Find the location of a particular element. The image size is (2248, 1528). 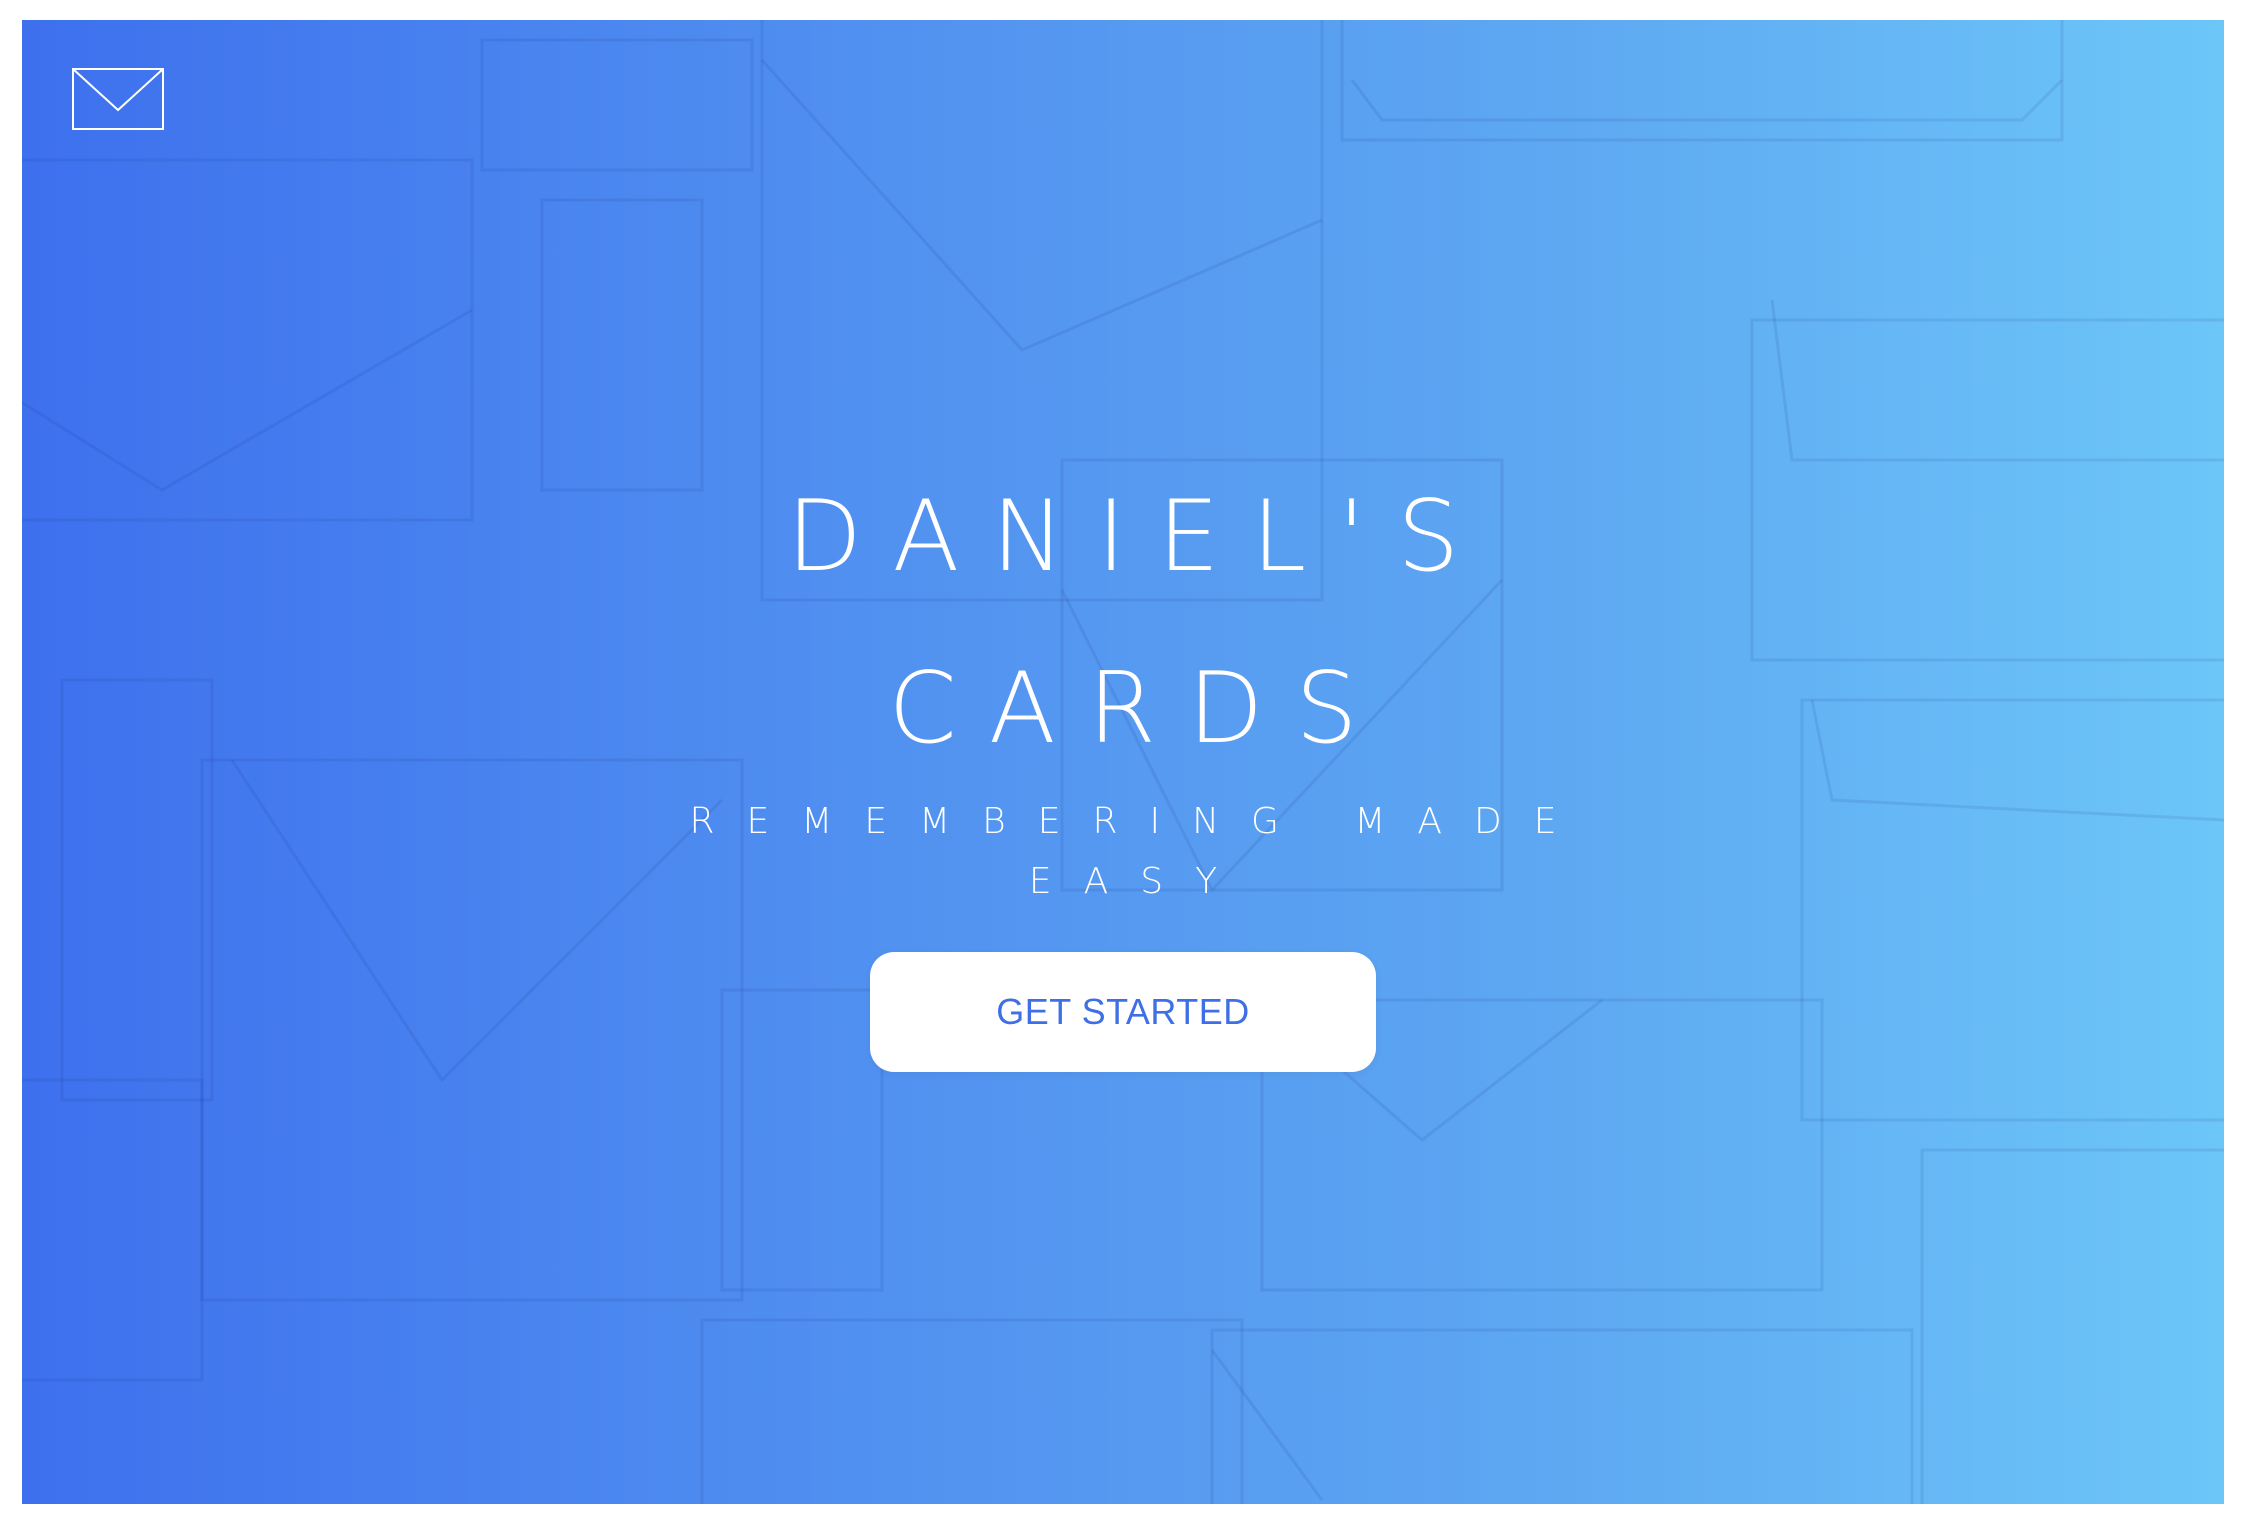

page-title-line-2: CARDS is located at coordinates (1139, 709).